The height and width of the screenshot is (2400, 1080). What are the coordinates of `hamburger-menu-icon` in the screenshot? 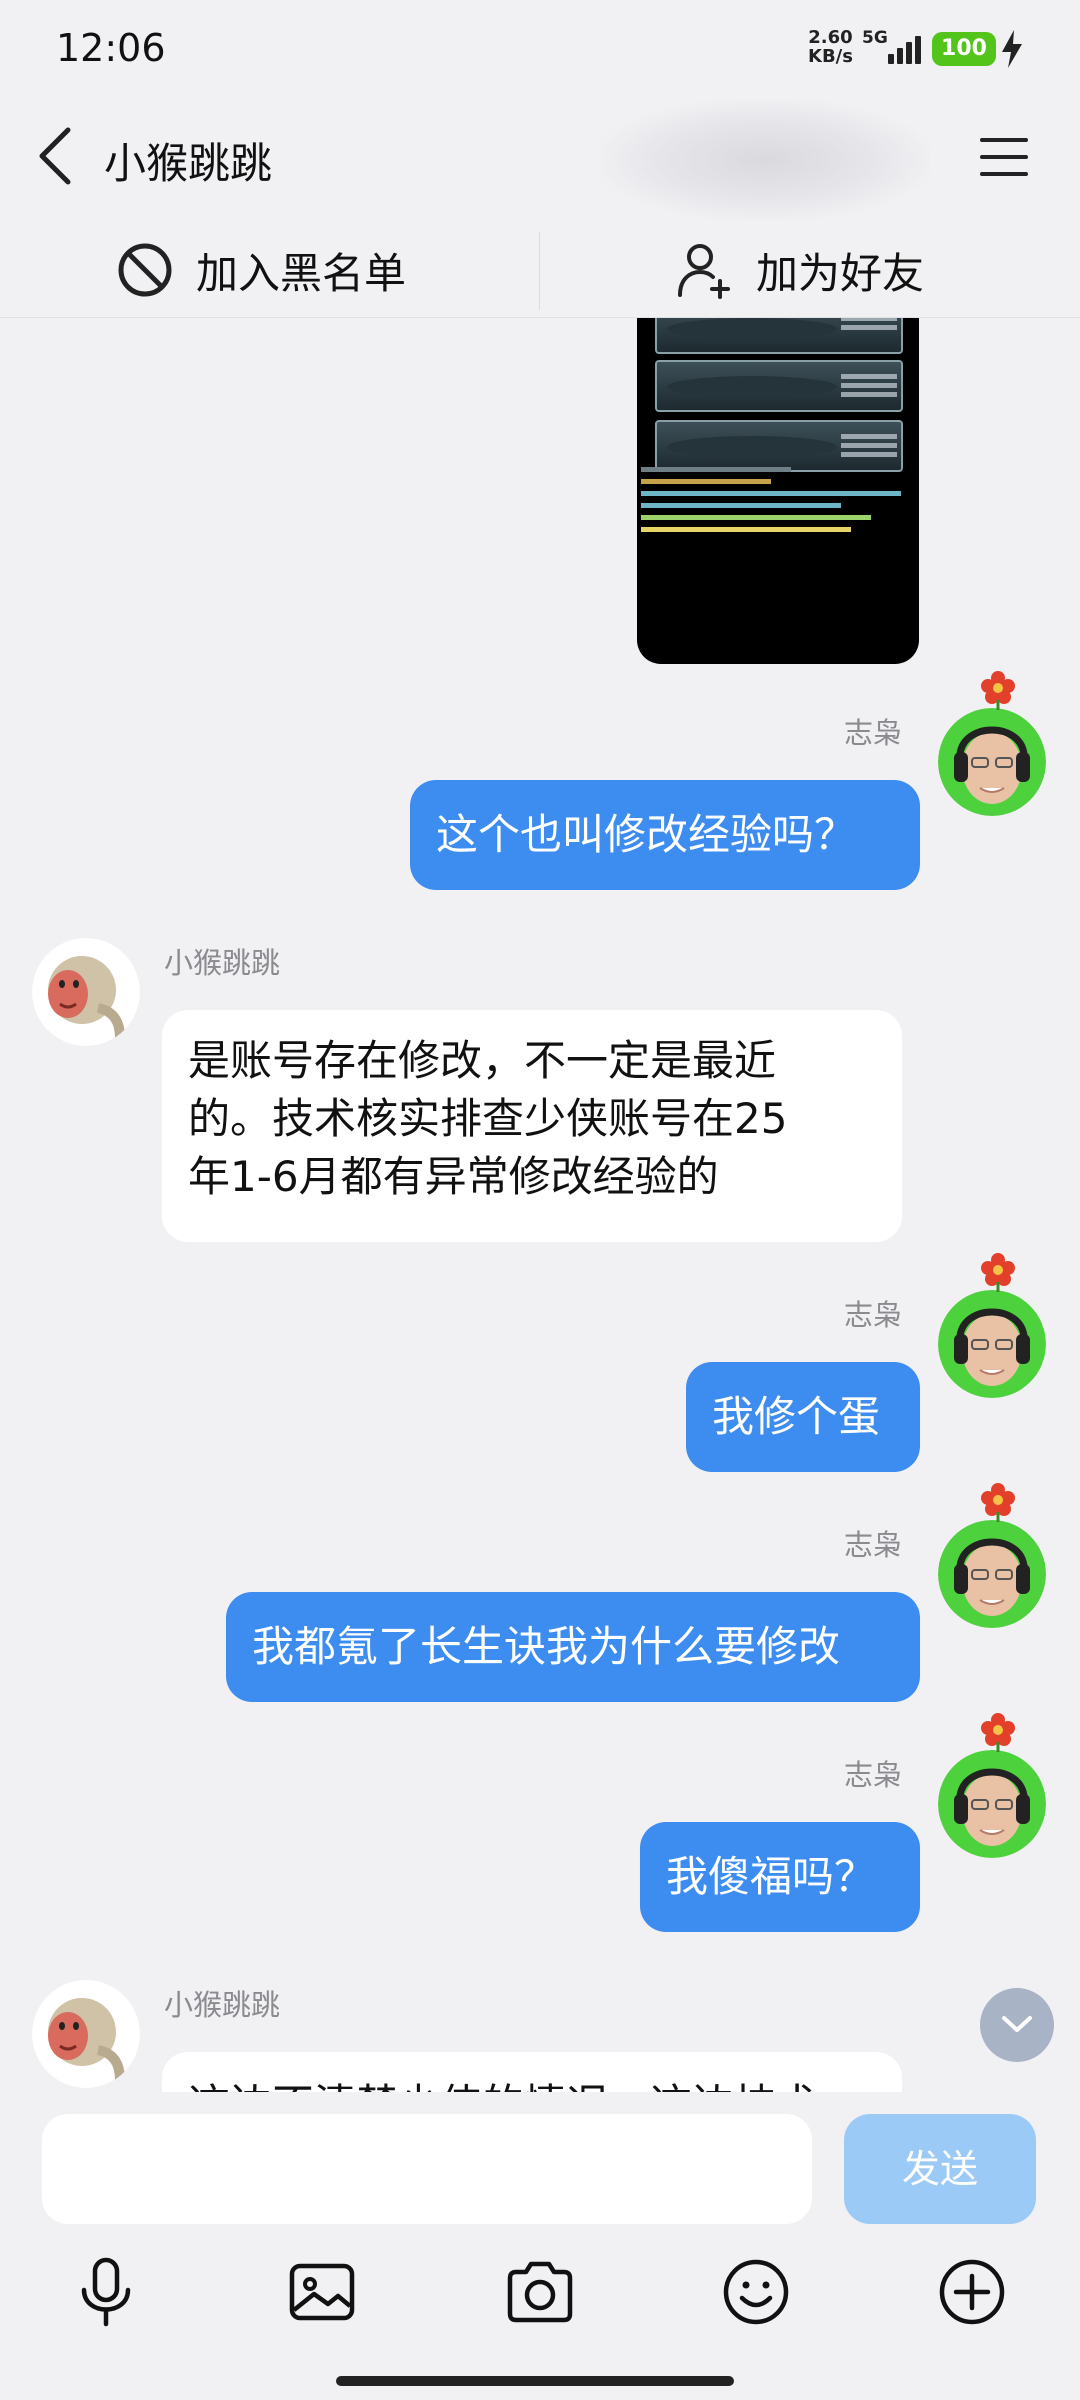 It's located at (1004, 157).